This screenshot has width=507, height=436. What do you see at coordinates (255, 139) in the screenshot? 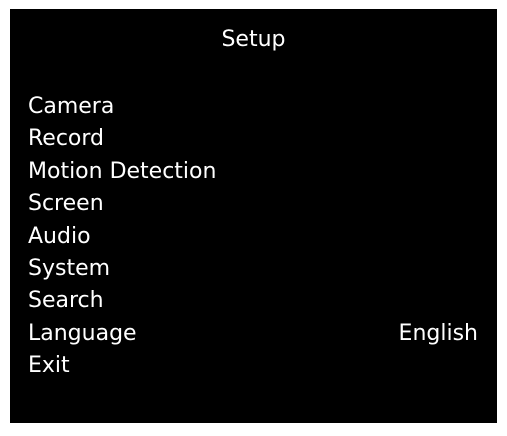
I see `menu-item-record: Record` at bounding box center [255, 139].